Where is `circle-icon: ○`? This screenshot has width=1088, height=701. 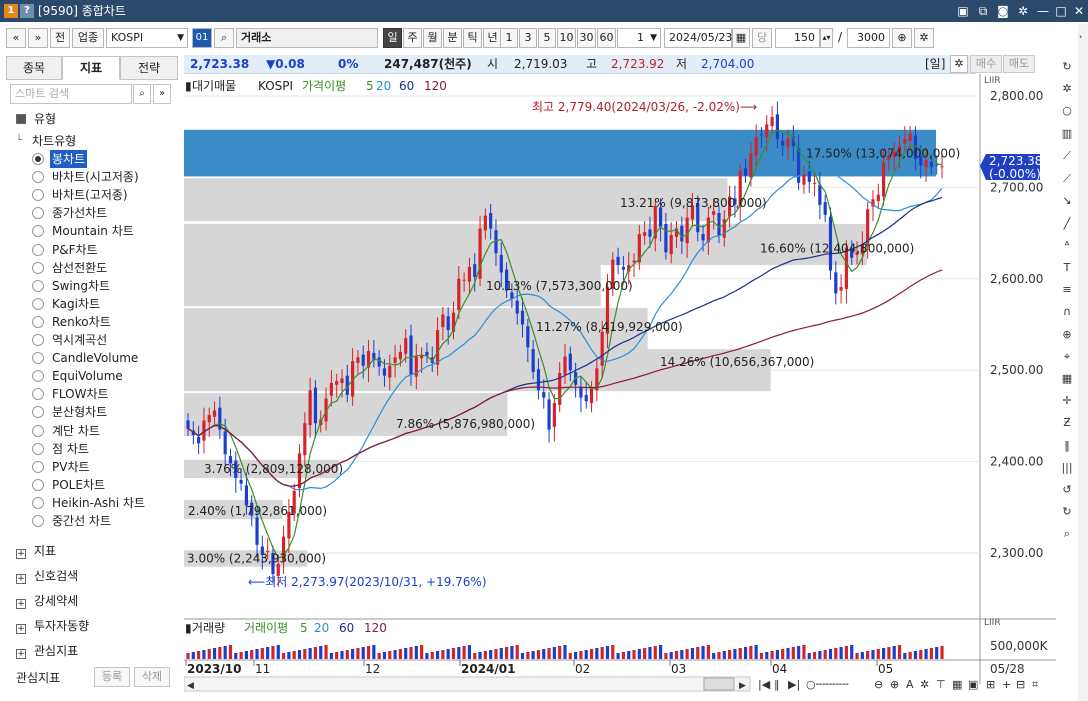 circle-icon: ○ is located at coordinates (1067, 111).